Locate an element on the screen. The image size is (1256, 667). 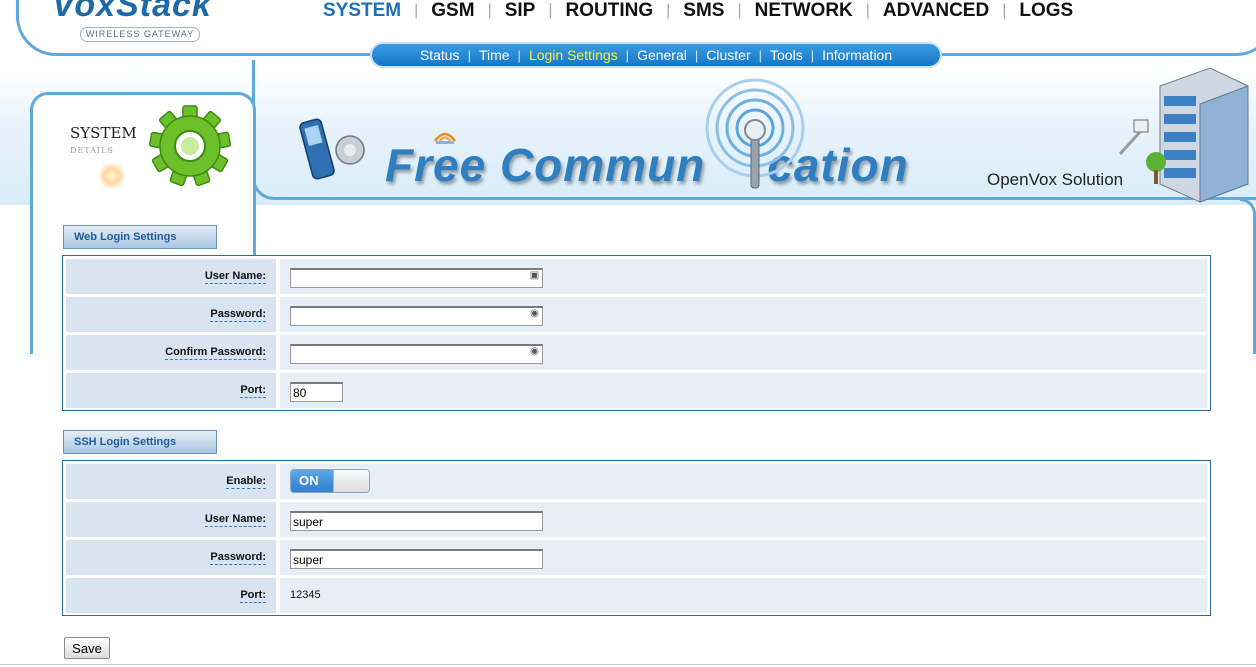
nav-network: NETWORK is located at coordinates (804, 11).